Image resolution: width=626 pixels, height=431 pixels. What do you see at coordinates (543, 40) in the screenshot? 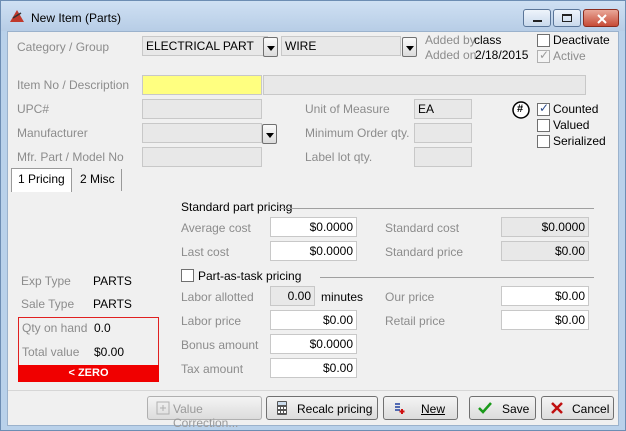
I see `deactivate-checkbox` at bounding box center [543, 40].